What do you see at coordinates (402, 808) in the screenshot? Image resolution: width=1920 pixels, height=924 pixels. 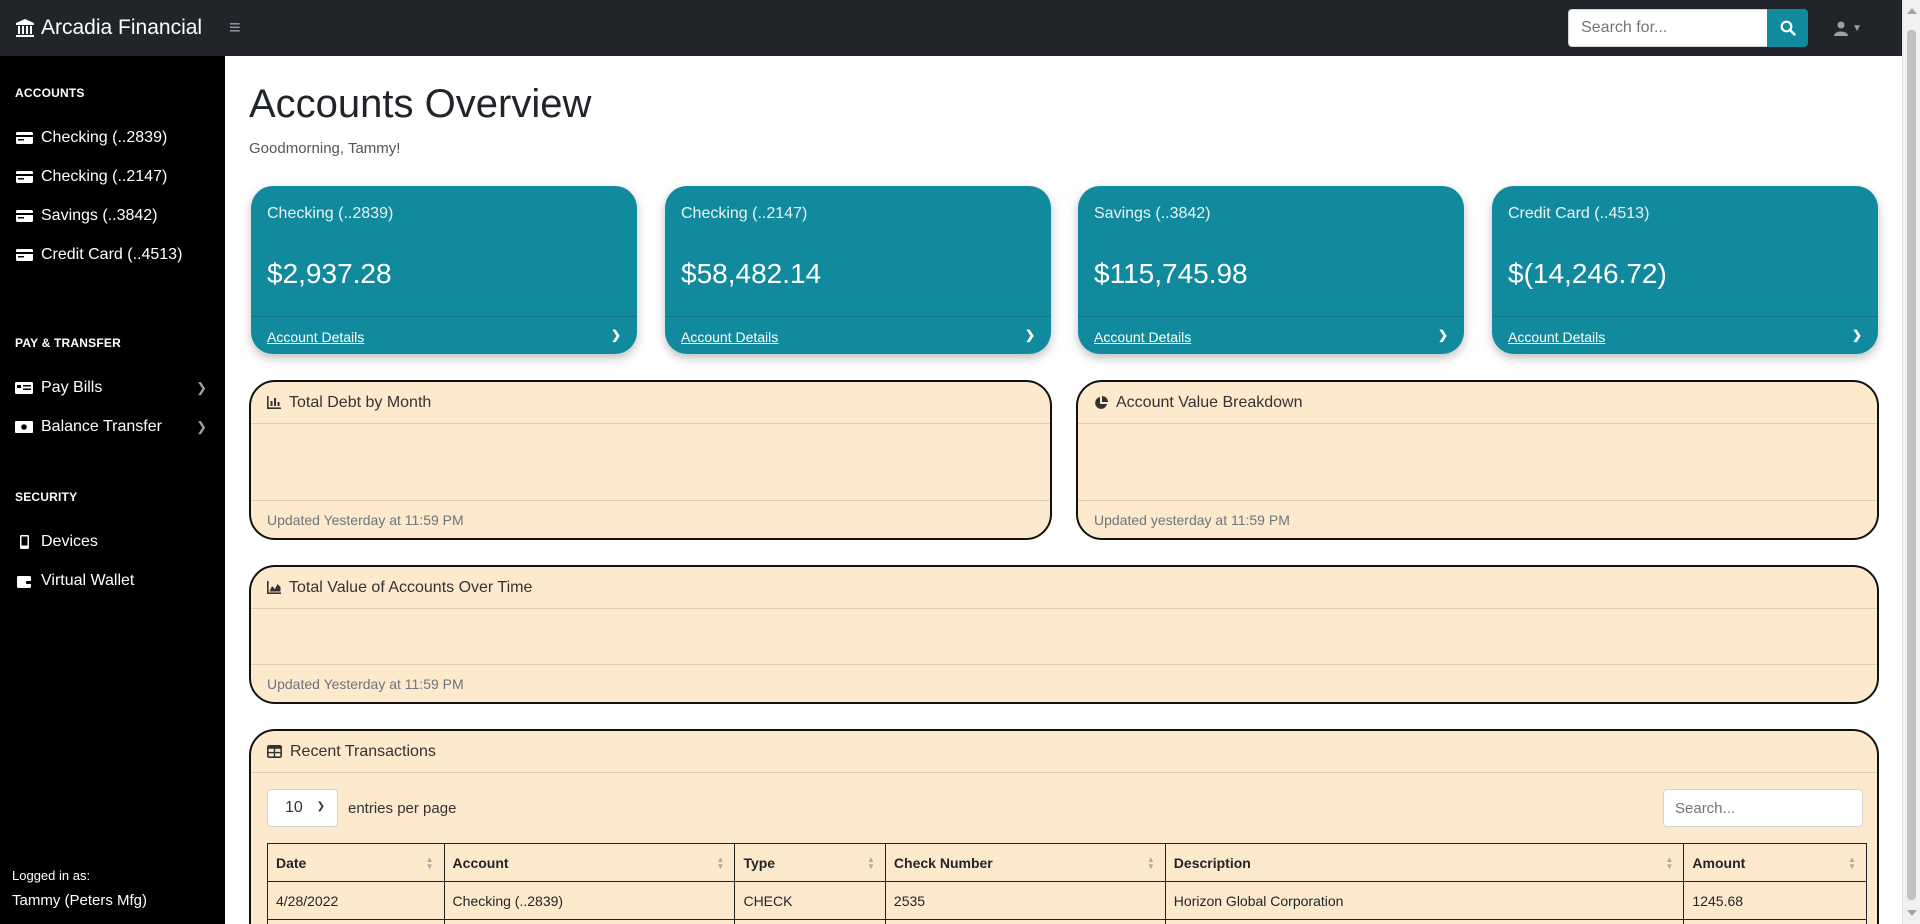 I see `entries-label: entries per page` at bounding box center [402, 808].